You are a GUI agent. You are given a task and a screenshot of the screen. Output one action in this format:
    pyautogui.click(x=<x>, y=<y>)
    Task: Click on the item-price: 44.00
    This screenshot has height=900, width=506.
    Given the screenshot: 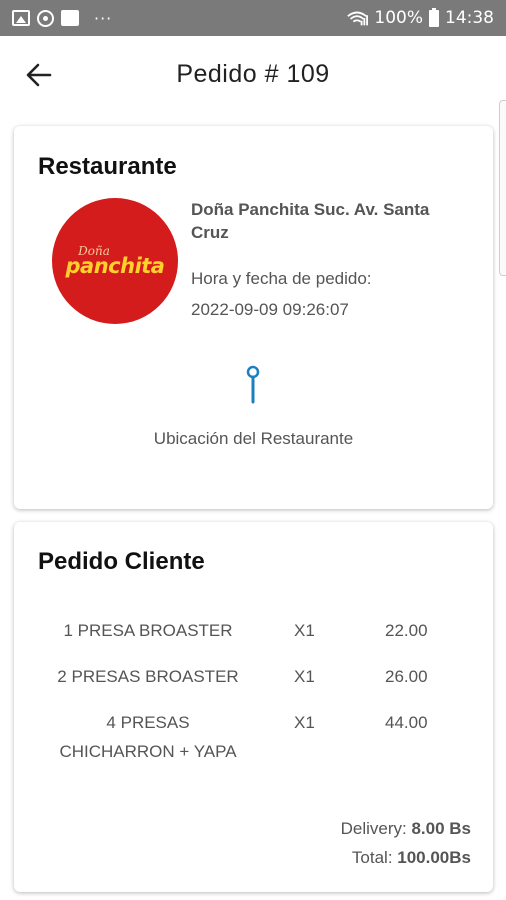 What is the action you would take?
    pyautogui.click(x=406, y=722)
    